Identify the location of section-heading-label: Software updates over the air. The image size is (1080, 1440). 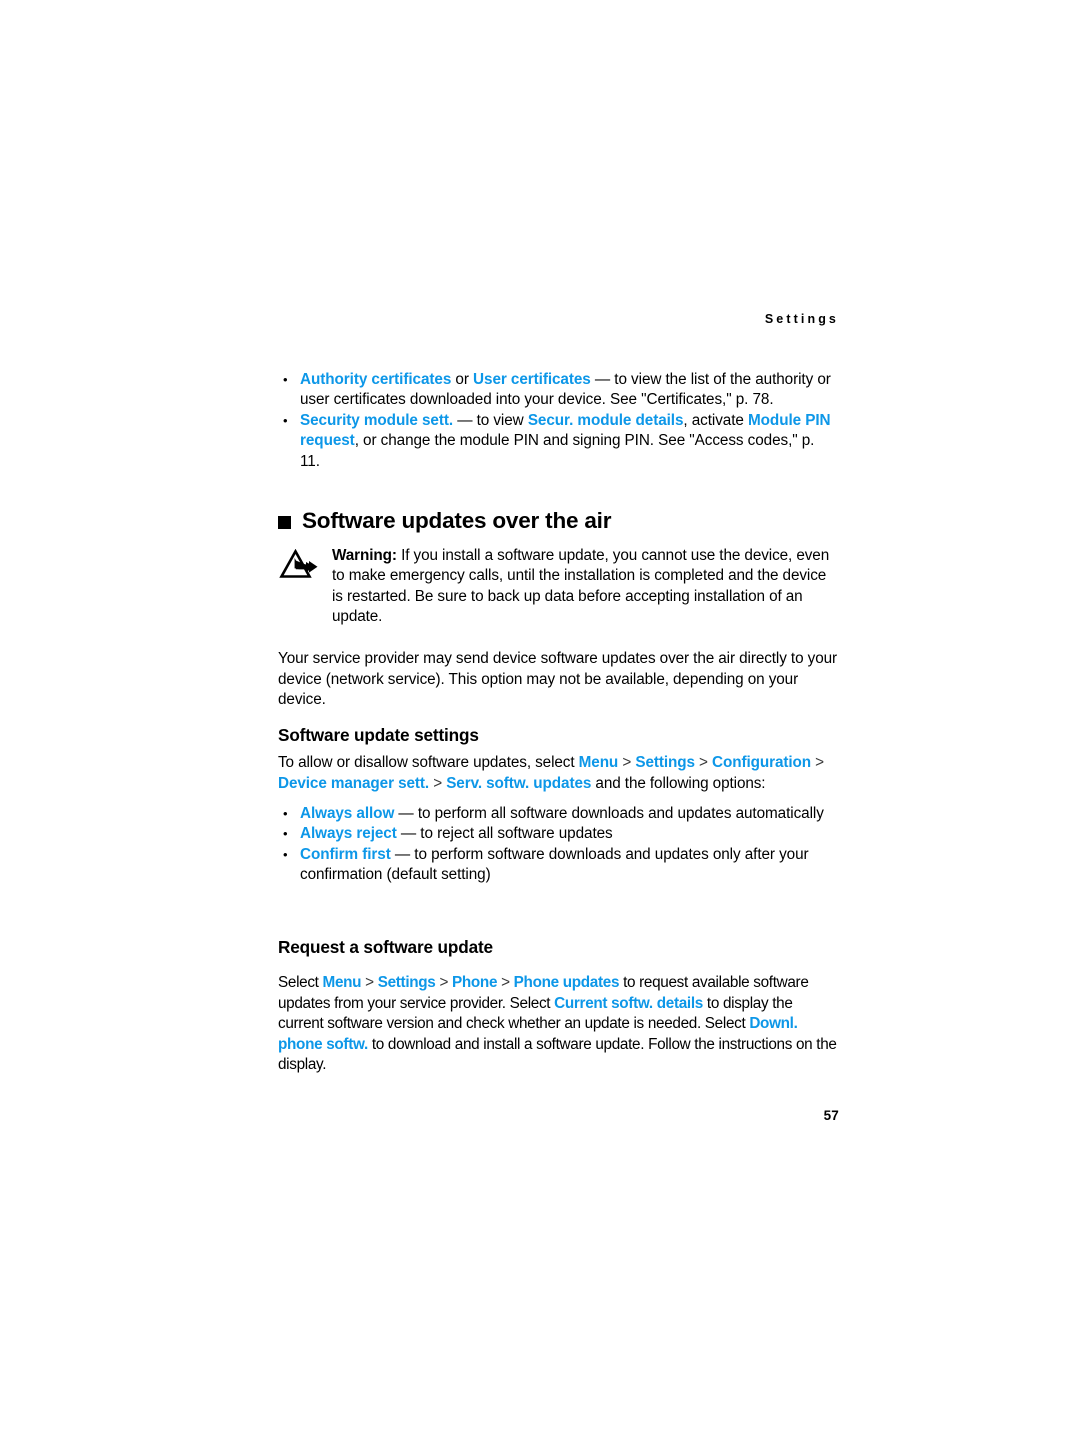
(457, 520).